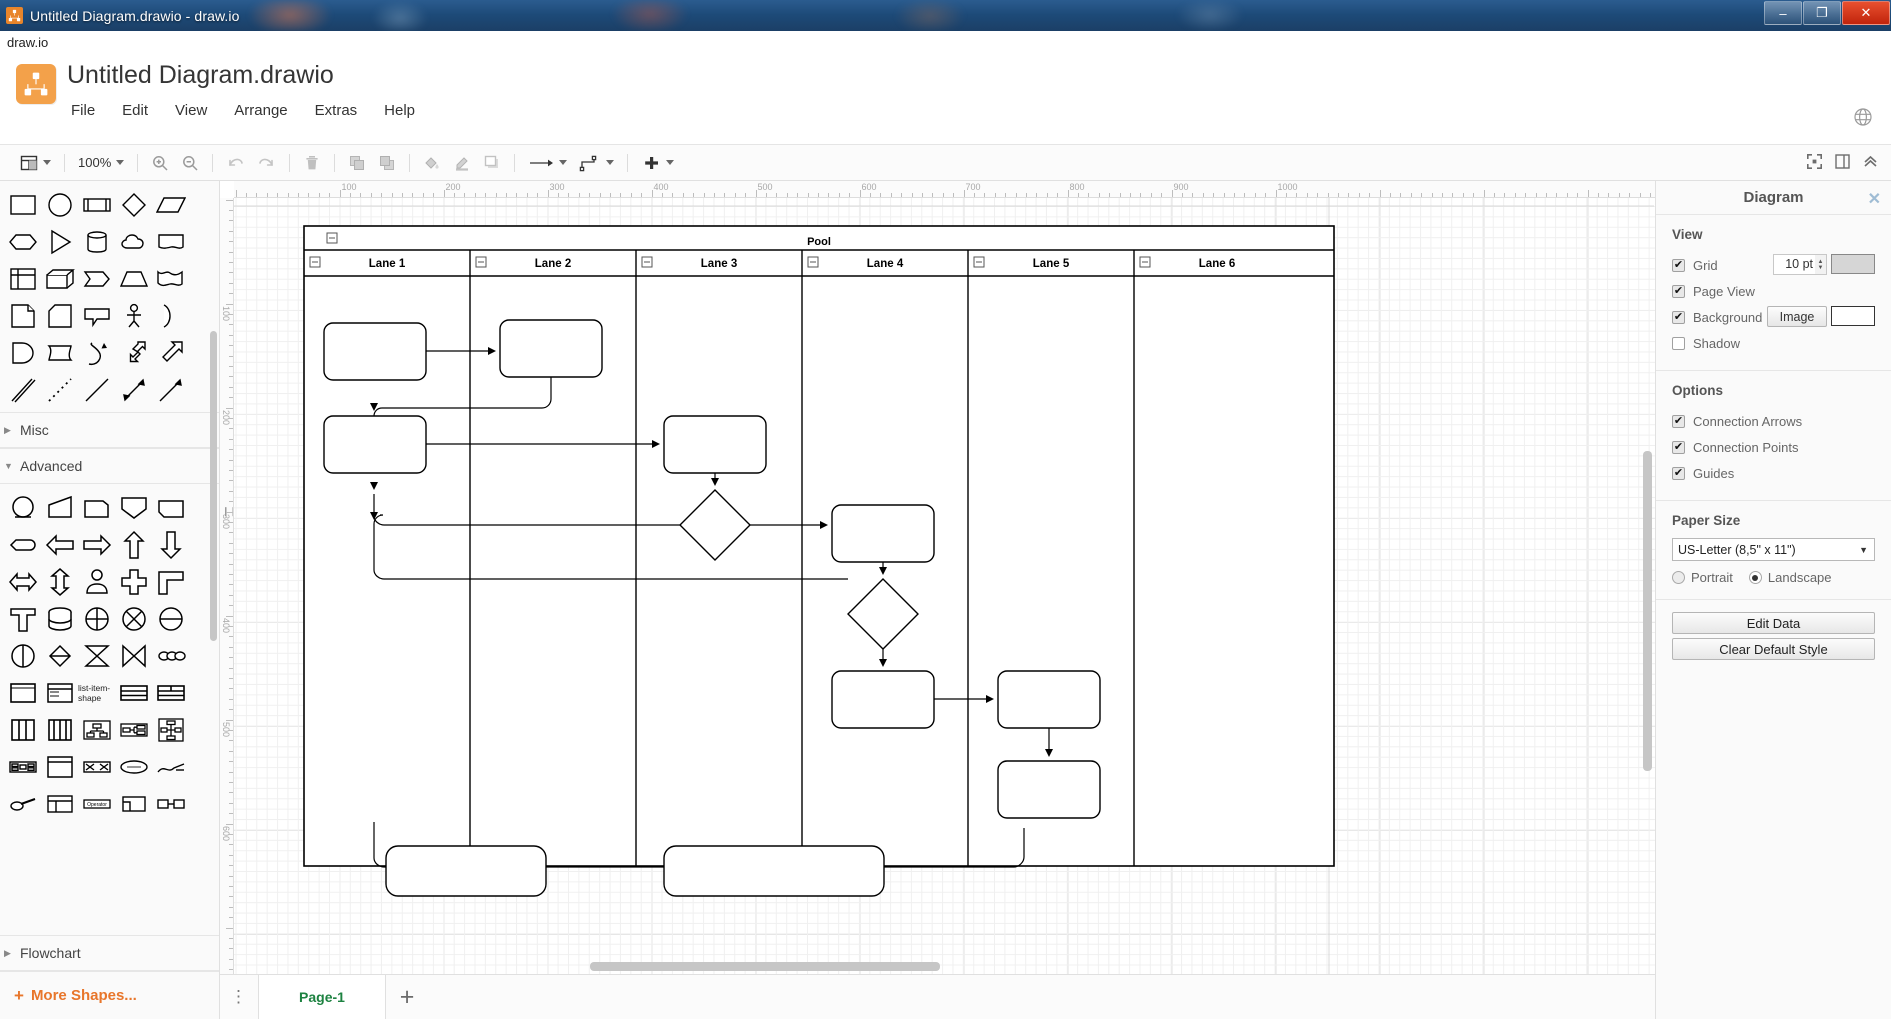  I want to click on fullscreen-icon, so click(1814, 163).